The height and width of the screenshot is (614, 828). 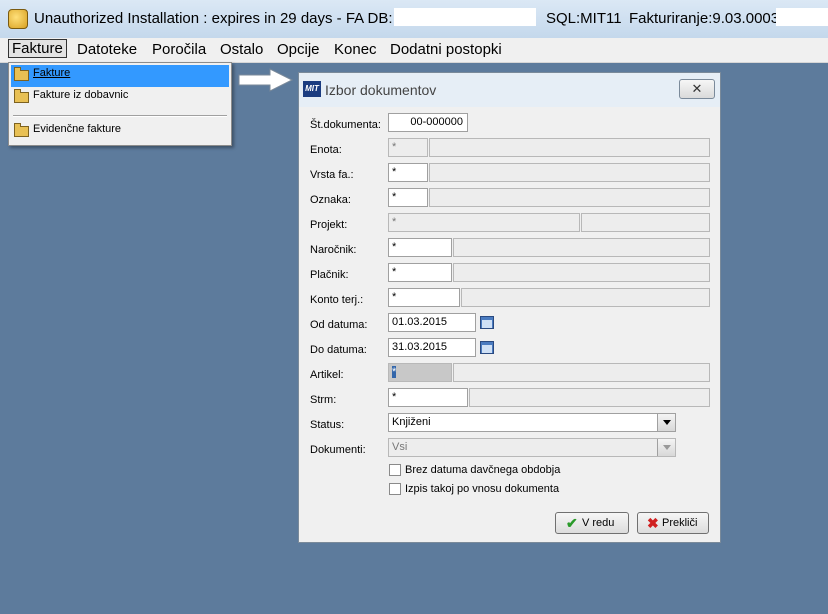 I want to click on menu-opcije: Opcije, so click(x=298, y=49).